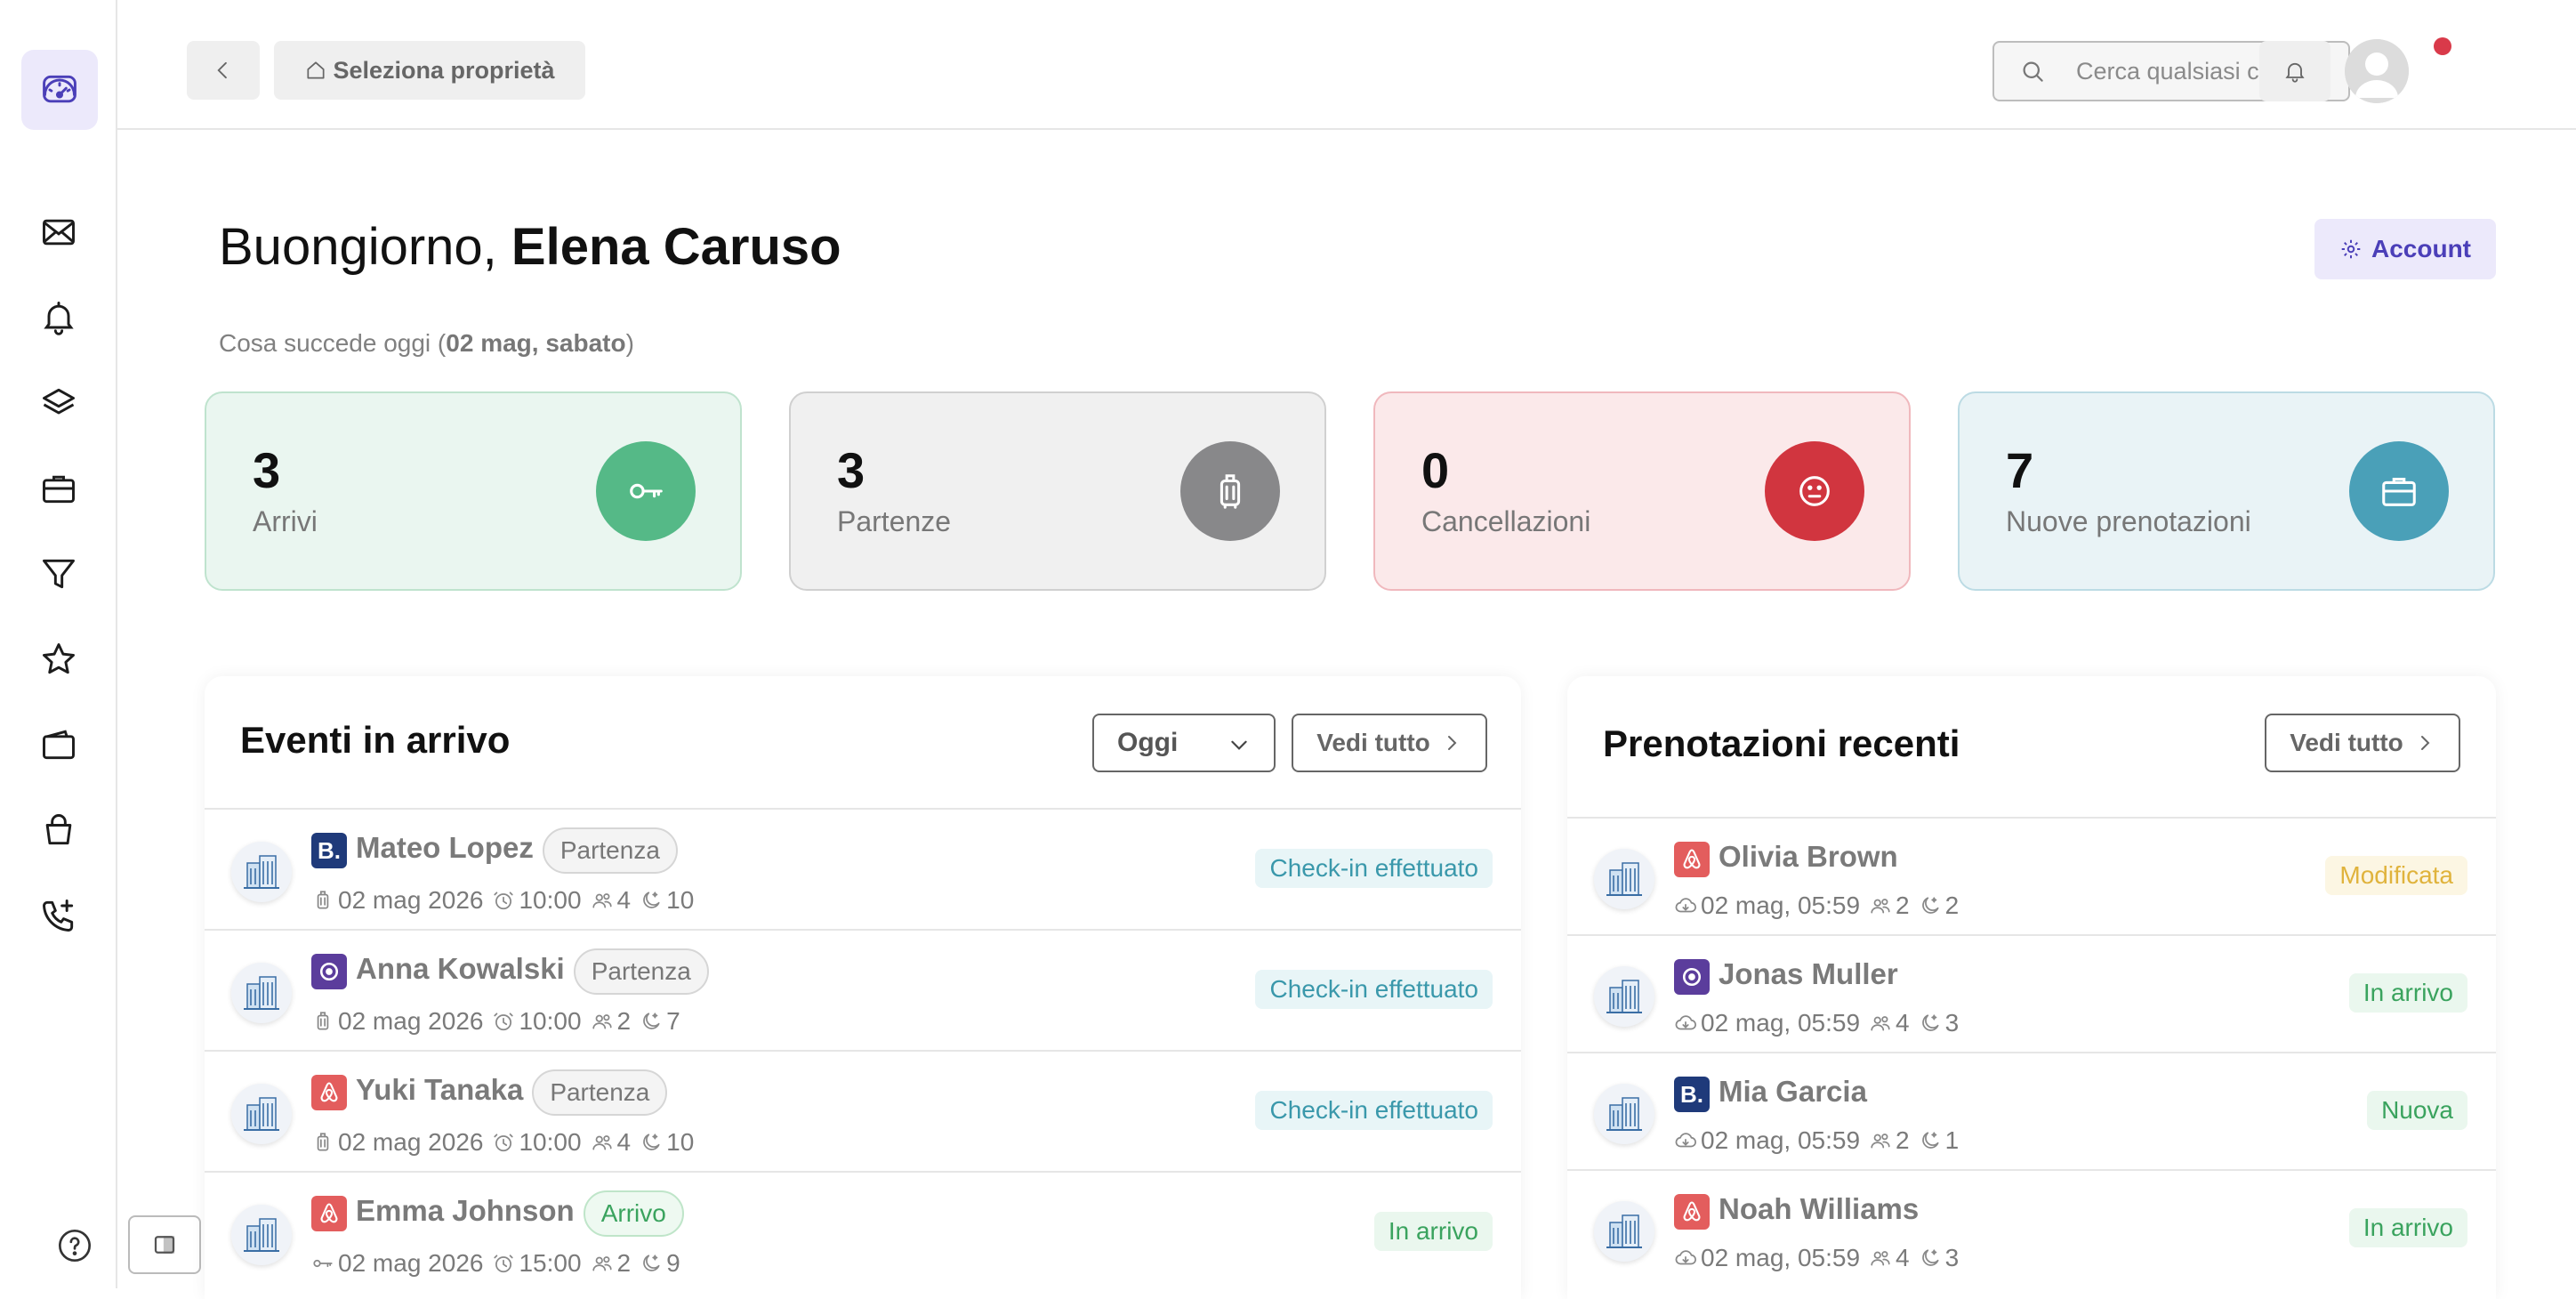  What do you see at coordinates (365, 247) in the screenshot?
I see `greeting-prefix: Buongiorno,` at bounding box center [365, 247].